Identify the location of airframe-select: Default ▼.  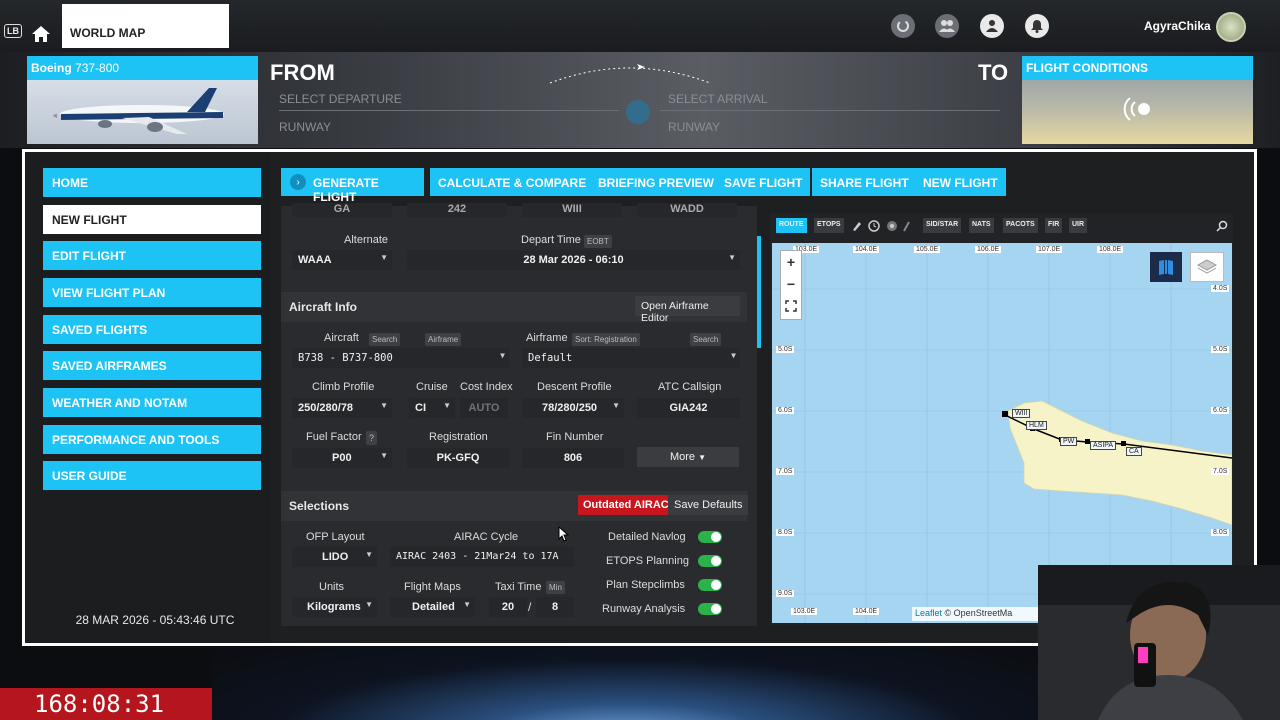
(631, 358).